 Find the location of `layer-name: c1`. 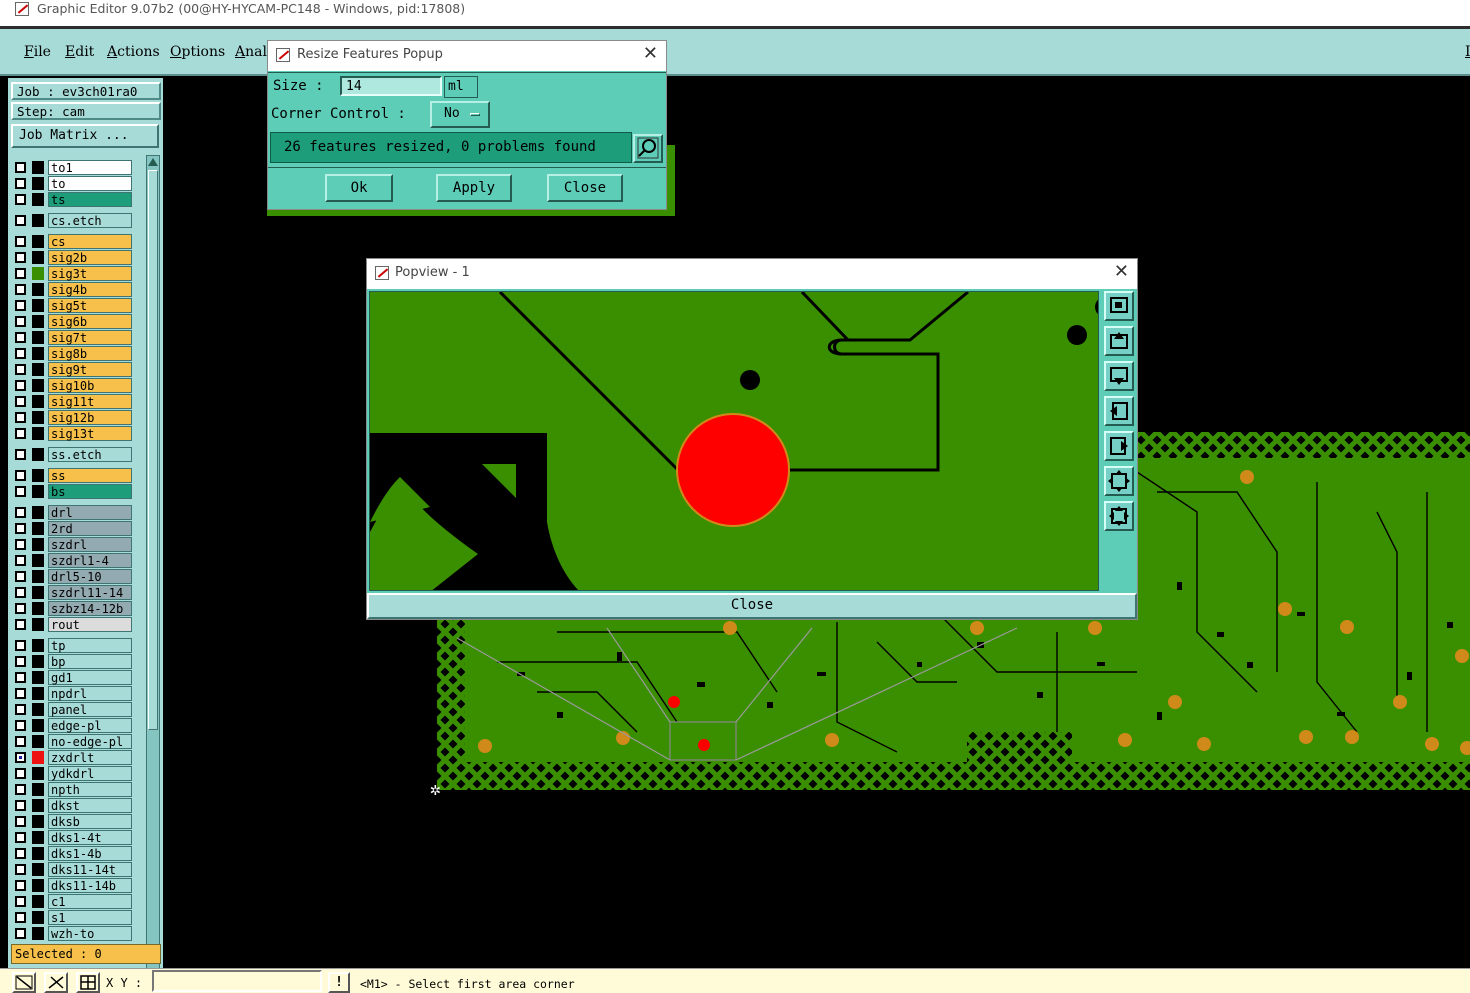

layer-name: c1 is located at coordinates (90, 901).